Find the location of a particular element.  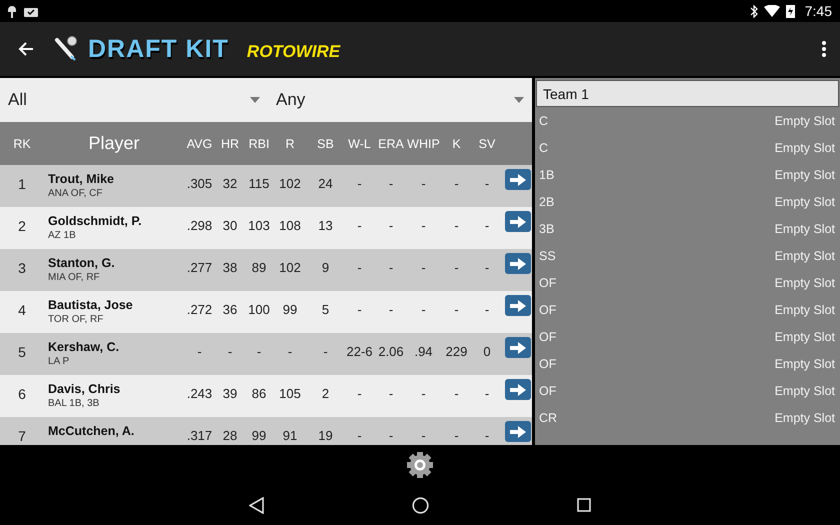

more-menu-button is located at coordinates (824, 49).